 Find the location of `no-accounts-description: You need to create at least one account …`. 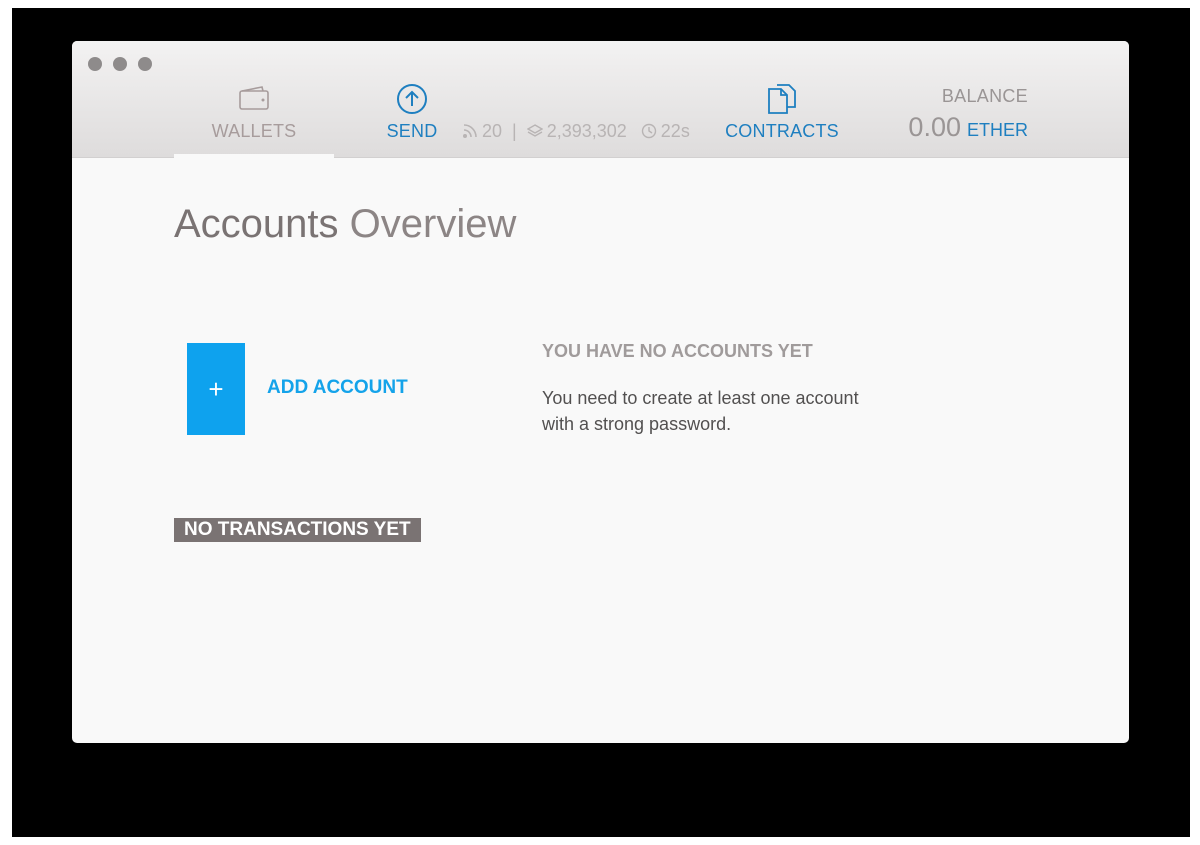

no-accounts-description: You need to create at least one account … is located at coordinates (700, 411).